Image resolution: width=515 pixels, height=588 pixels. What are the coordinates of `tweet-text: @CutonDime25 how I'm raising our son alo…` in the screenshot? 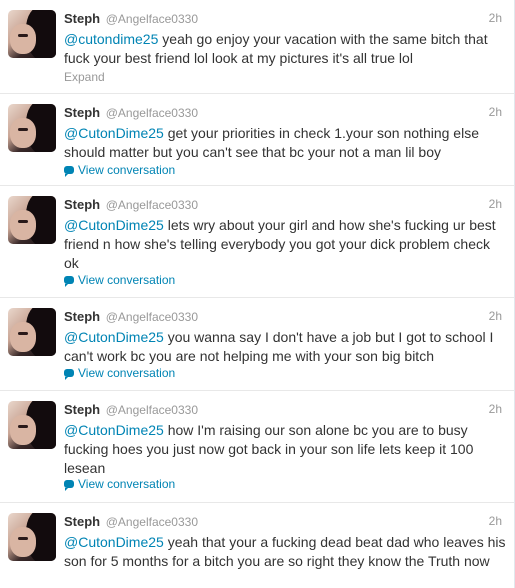 It's located at (285, 449).